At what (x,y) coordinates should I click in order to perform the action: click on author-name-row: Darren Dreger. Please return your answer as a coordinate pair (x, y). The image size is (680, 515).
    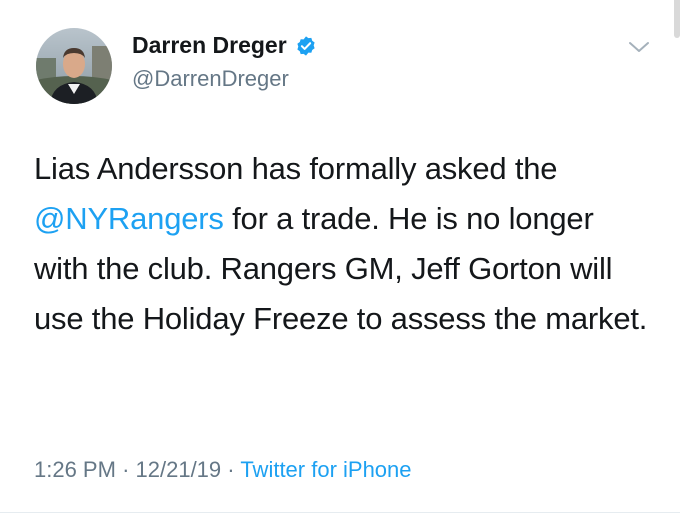
    Looking at the image, I should click on (224, 45).